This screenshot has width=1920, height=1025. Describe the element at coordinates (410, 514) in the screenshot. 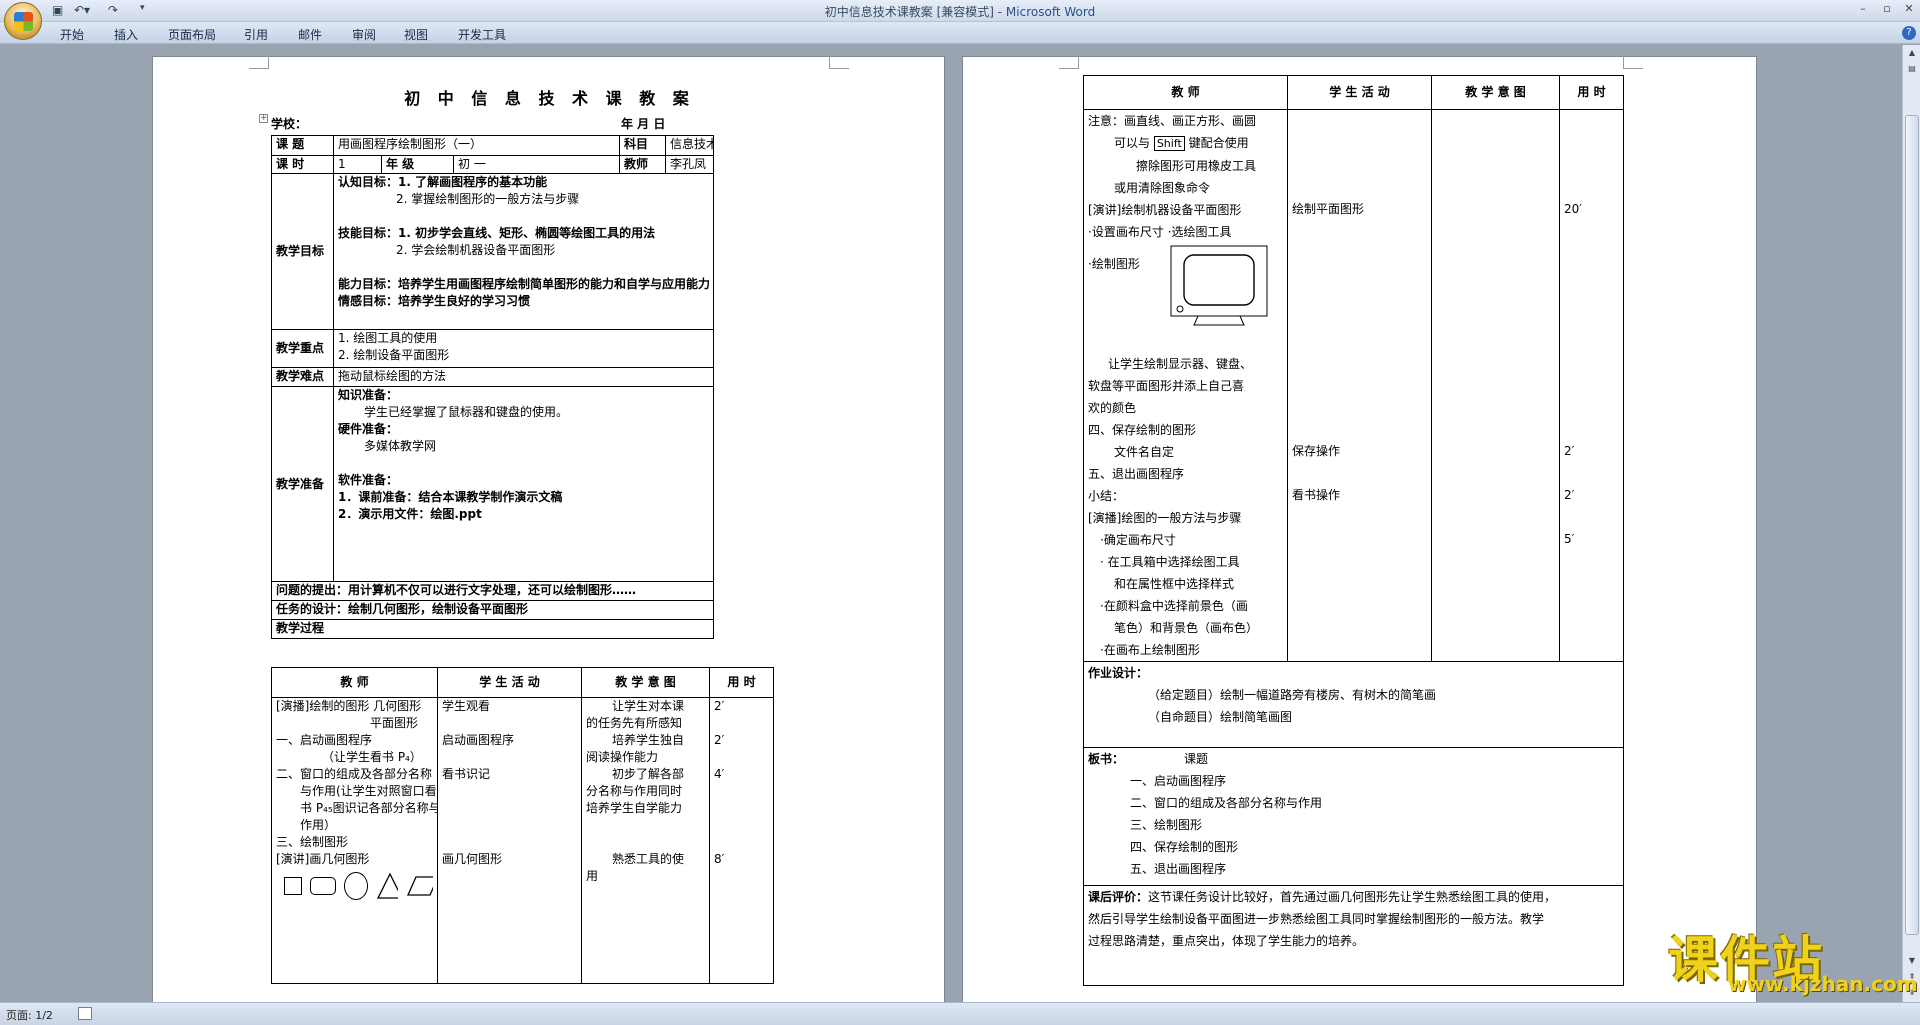

I see `prep-line: 2．演示用文件：绘图.ppt` at that location.